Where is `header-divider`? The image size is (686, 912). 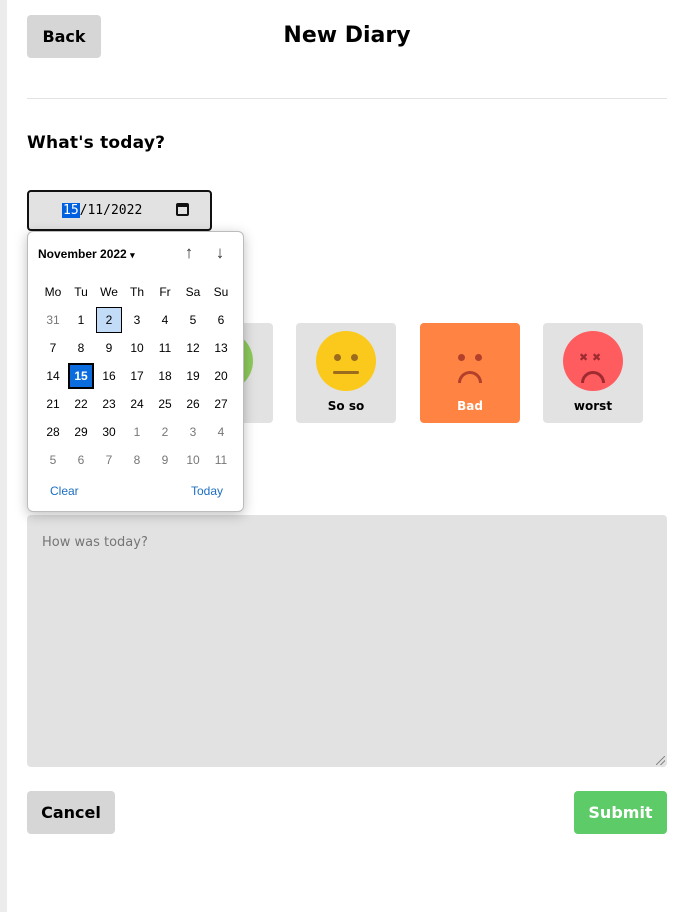
header-divider is located at coordinates (347, 98).